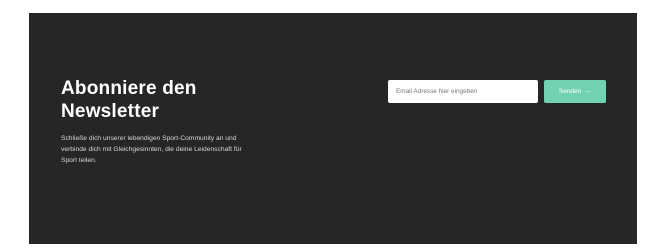 This screenshot has width=654, height=250. What do you see at coordinates (588, 91) in the screenshot?
I see `arrow-right-icon: →` at bounding box center [588, 91].